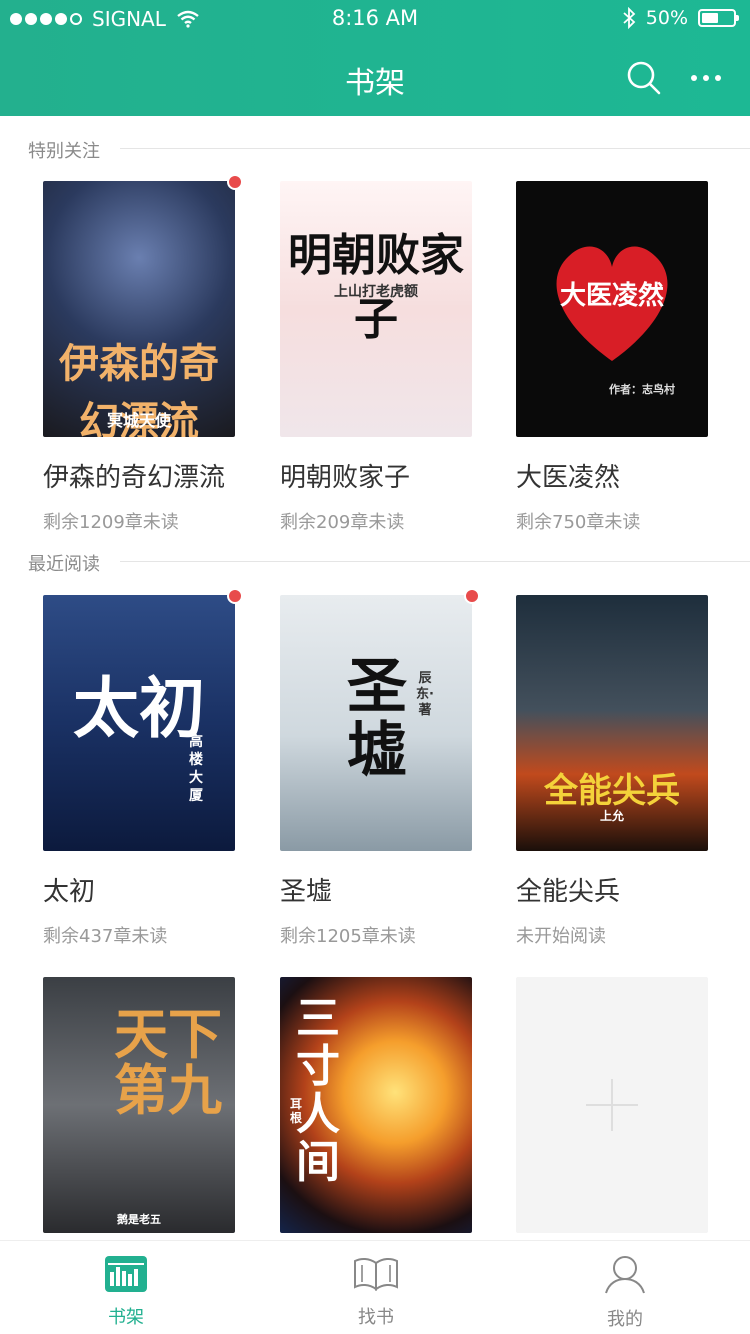 The width and height of the screenshot is (750, 1334). What do you see at coordinates (377, 719) in the screenshot?
I see `cover-title: 圣墟` at bounding box center [377, 719].